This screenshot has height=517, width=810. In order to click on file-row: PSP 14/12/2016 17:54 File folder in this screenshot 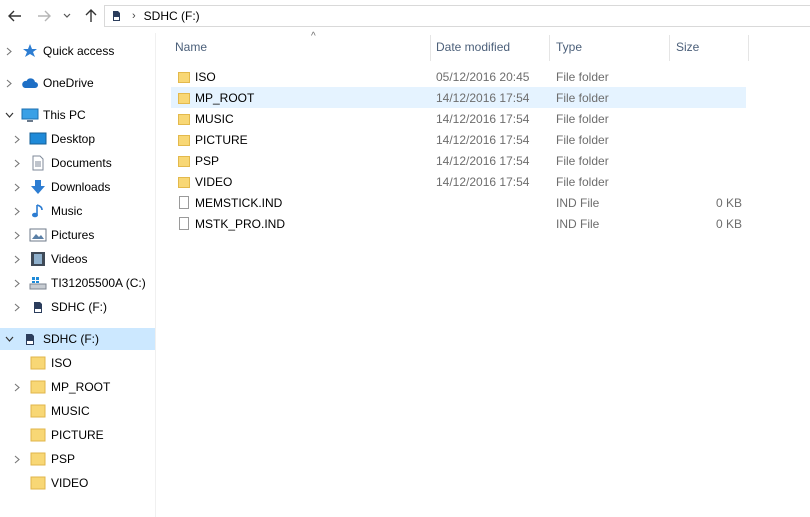, I will do `click(458, 160)`.